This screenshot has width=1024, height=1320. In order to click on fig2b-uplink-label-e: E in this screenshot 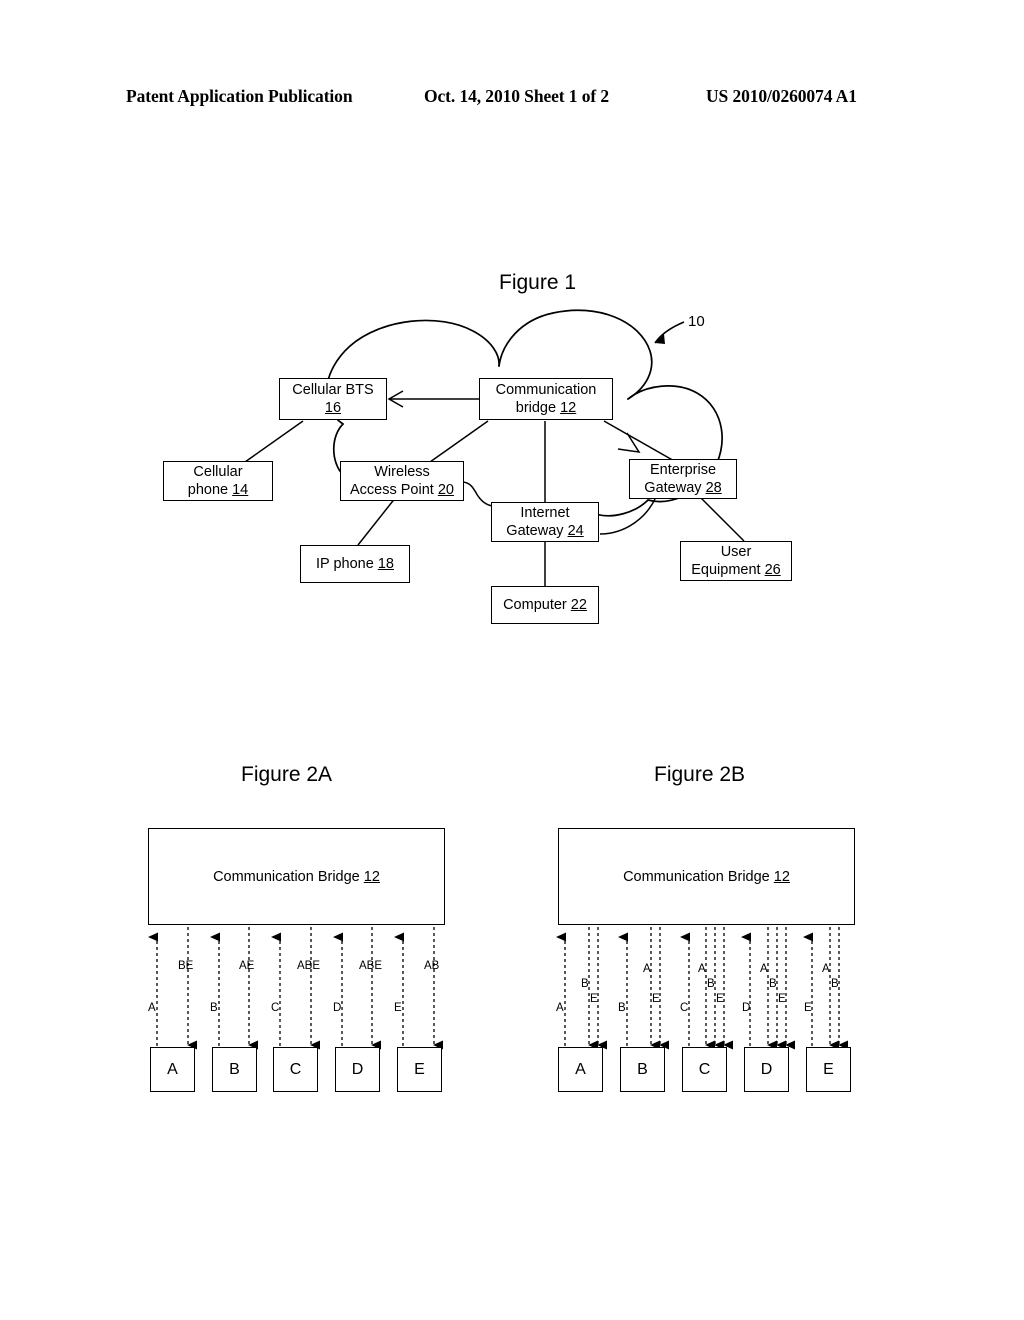, I will do `click(808, 1008)`.